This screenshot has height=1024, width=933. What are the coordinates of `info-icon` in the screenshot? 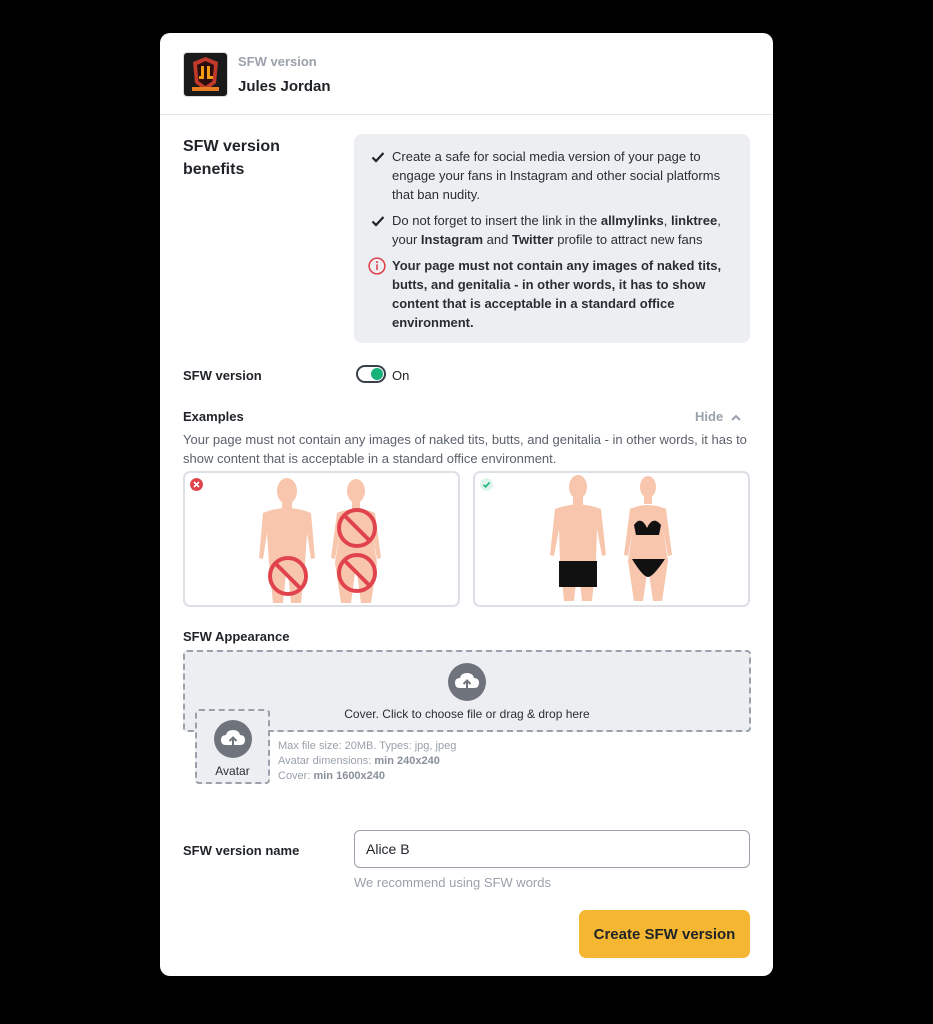 It's located at (377, 266).